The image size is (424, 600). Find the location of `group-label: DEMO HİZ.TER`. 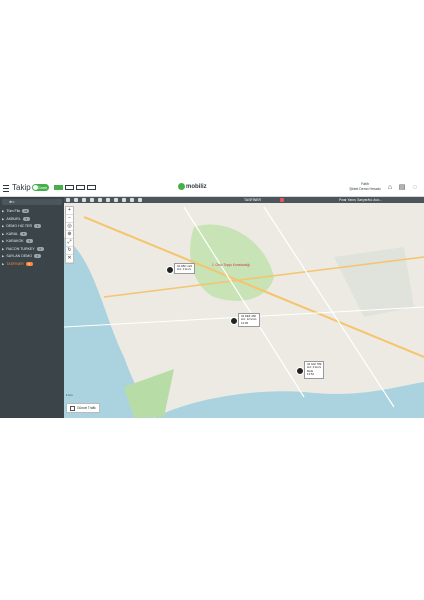

group-label: DEMO HİZ.TER is located at coordinates (19, 226).